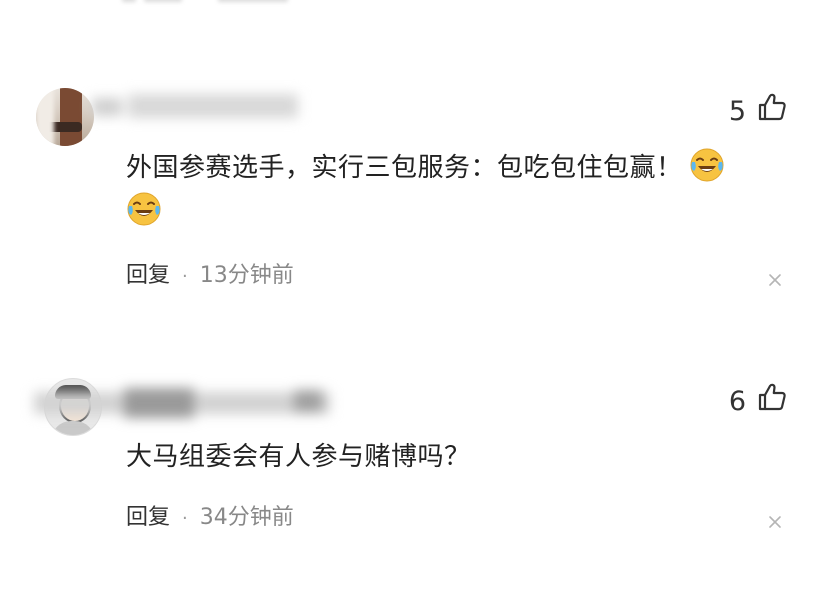 This screenshot has height=602, width=828. I want to click on previous-comment-fragment, so click(210, 2).